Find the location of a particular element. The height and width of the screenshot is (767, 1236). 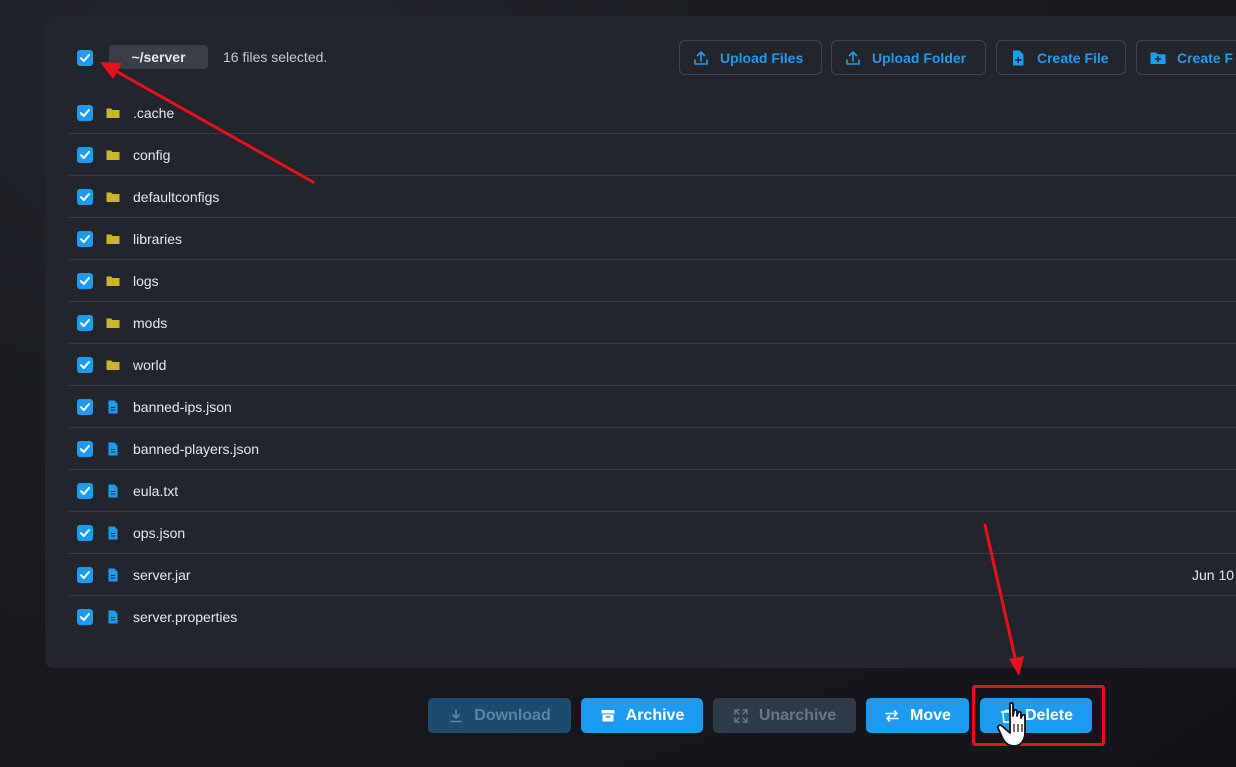

file-row: ops.json is located at coordinates (652, 533).